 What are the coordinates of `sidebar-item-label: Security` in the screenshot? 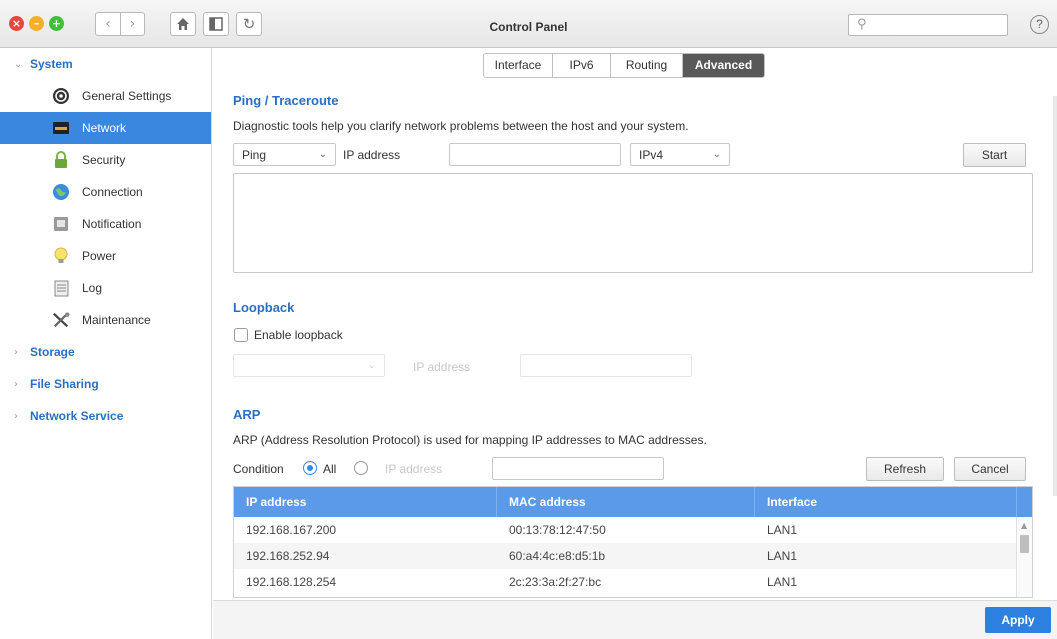 It's located at (104, 160).